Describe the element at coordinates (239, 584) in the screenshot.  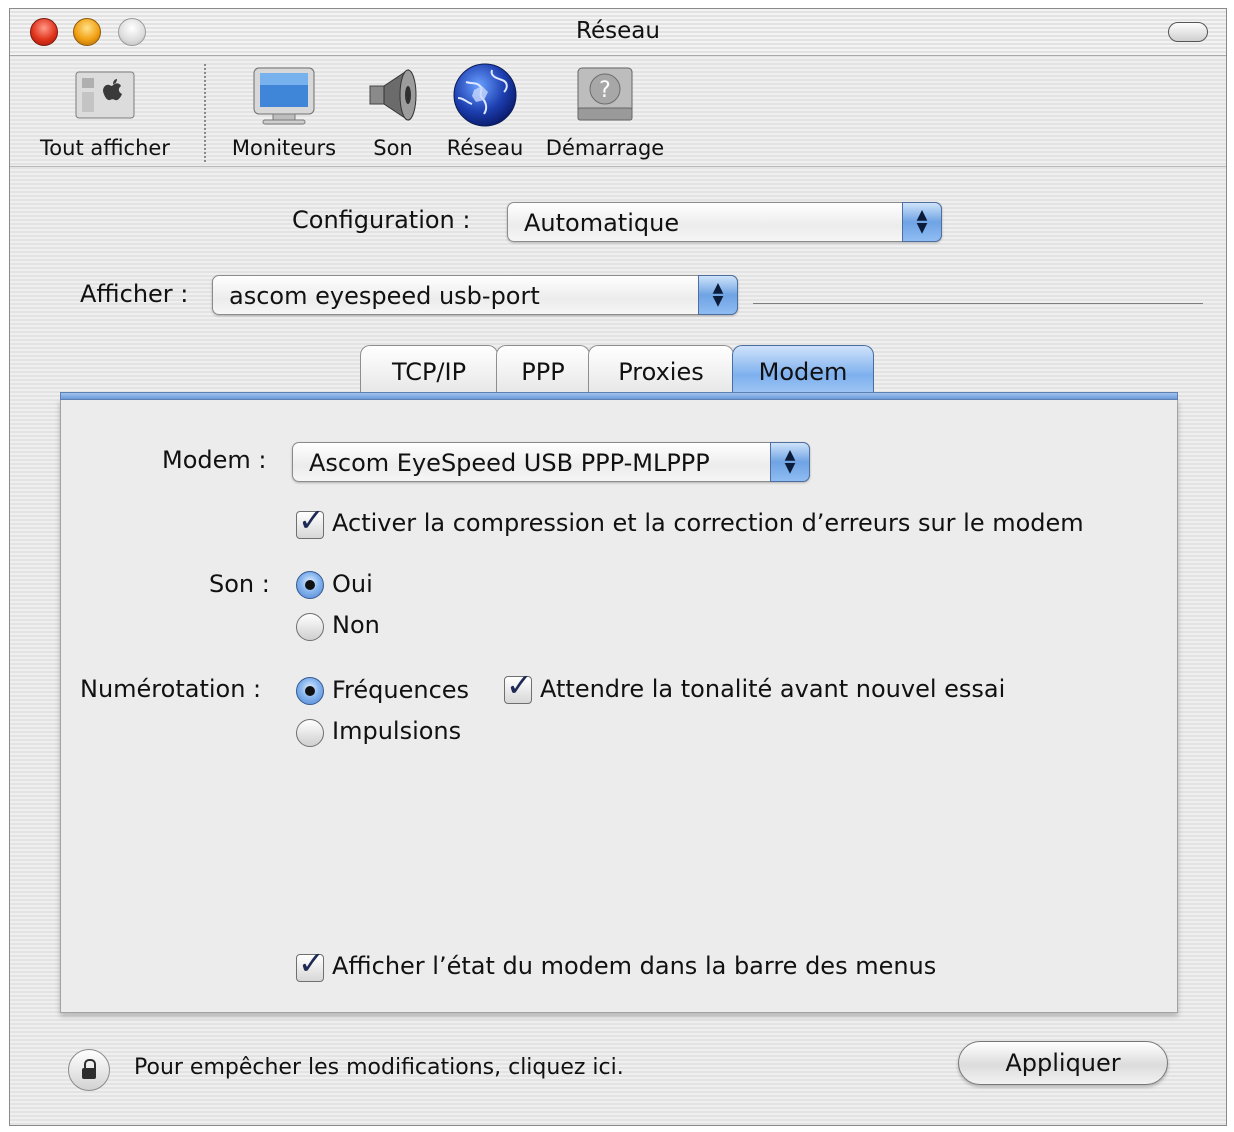
I see `sound-label: Son :` at that location.